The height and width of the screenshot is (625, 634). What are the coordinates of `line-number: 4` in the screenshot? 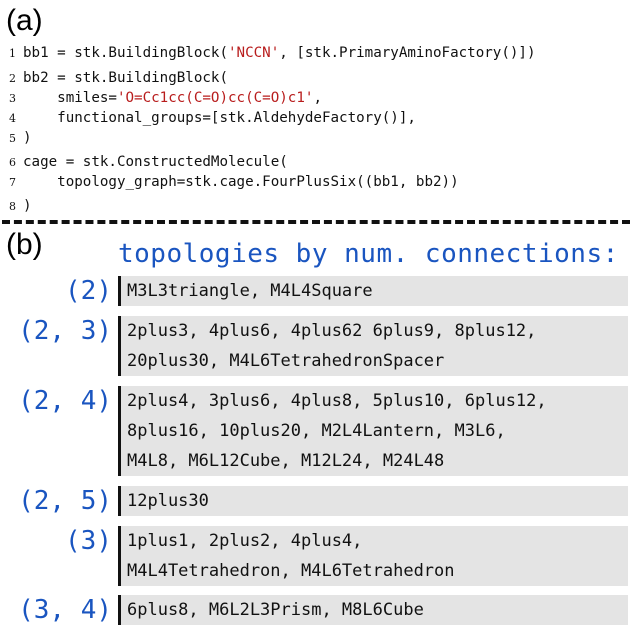 It's located at (12, 118).